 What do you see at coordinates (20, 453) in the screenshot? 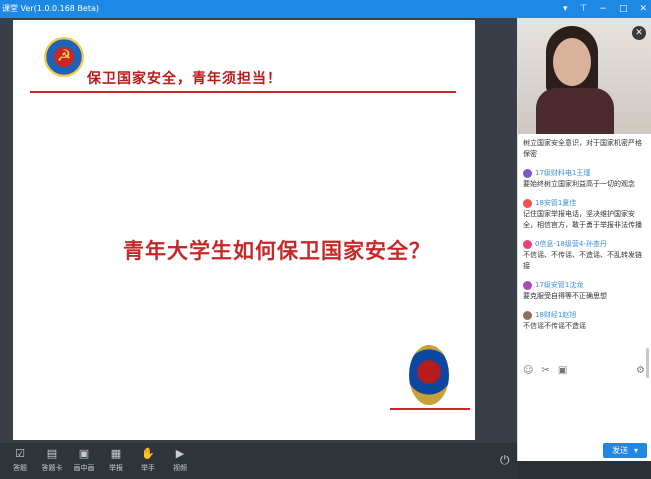
I see `checklist-icon: ☑` at bounding box center [20, 453].